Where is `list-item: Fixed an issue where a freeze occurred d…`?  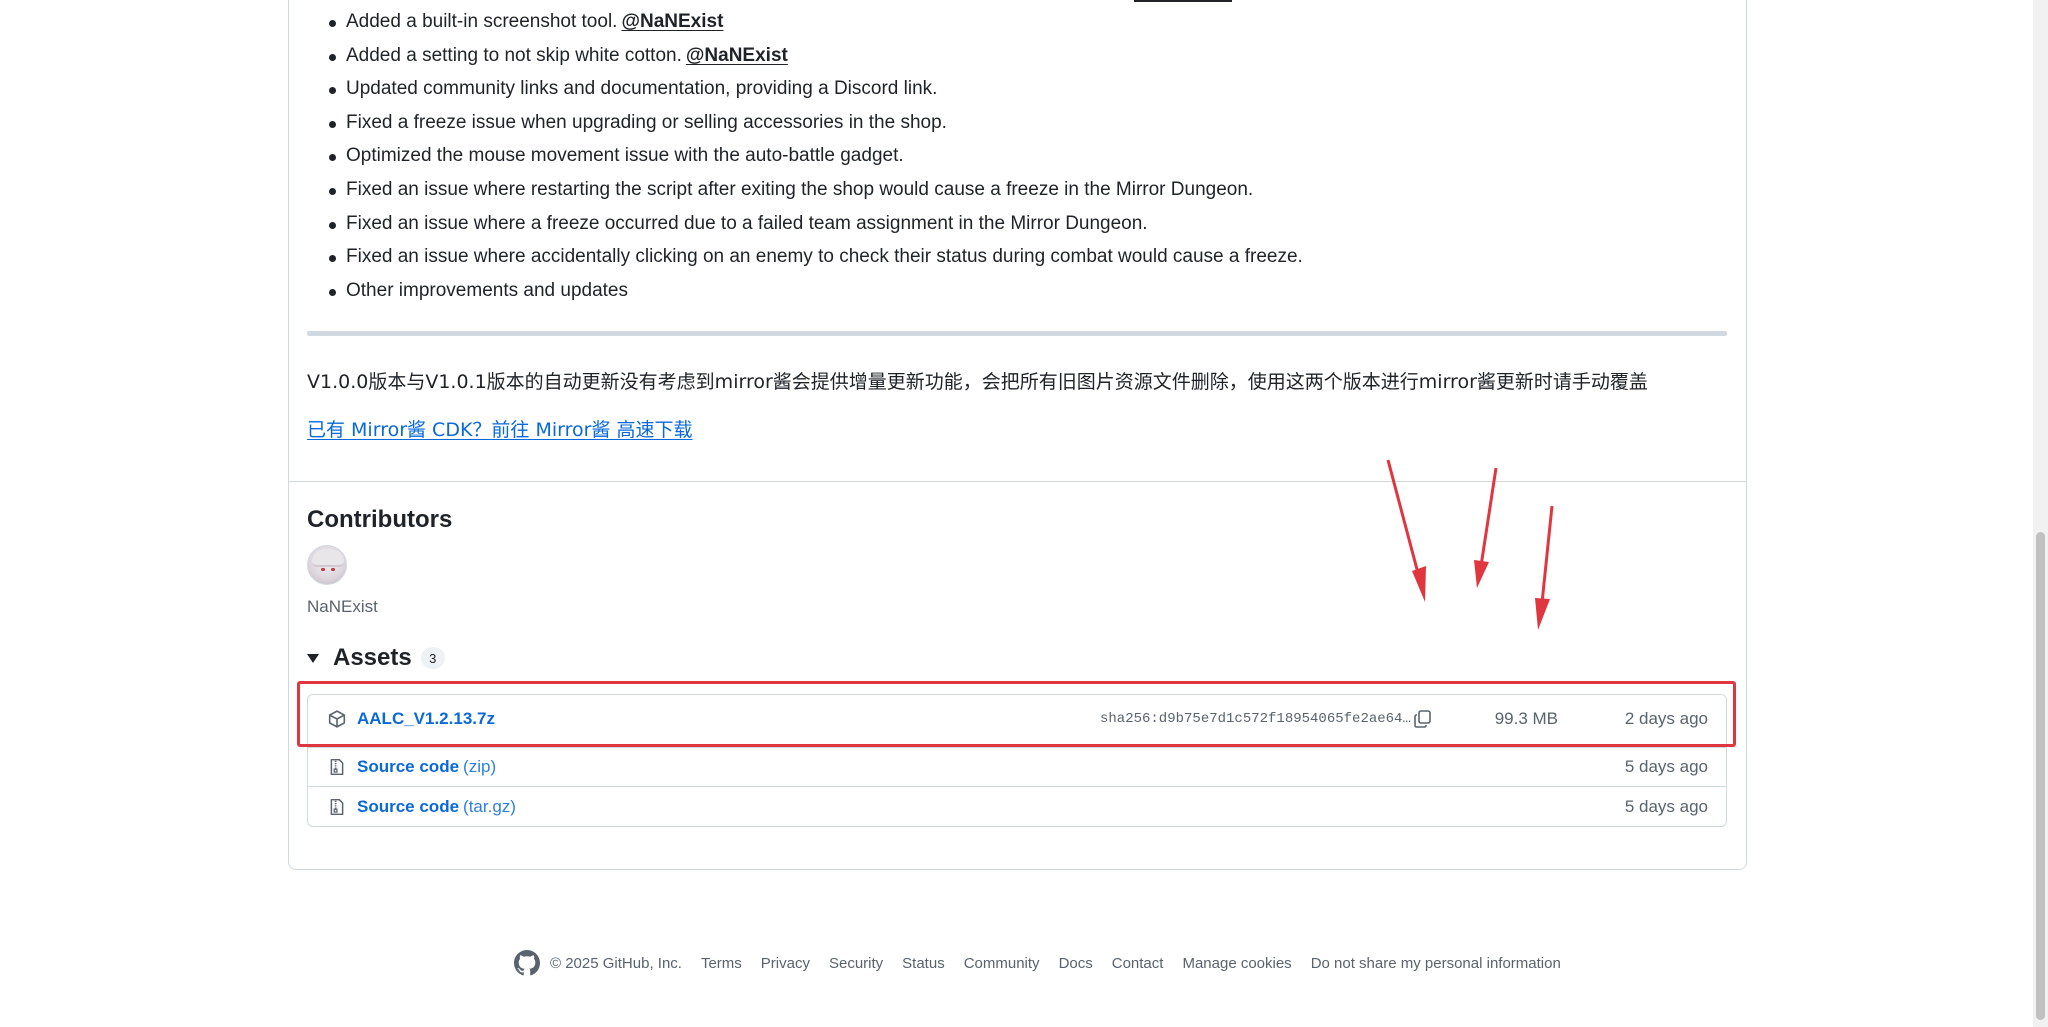 list-item: Fixed an issue where a freeze occurred d… is located at coordinates (1017, 229).